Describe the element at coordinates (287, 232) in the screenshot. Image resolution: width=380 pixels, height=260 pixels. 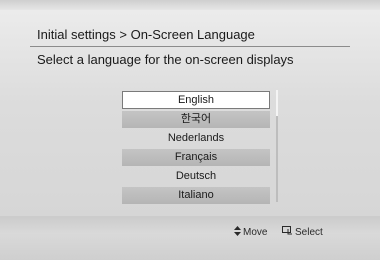
I see `enter-icon` at that location.